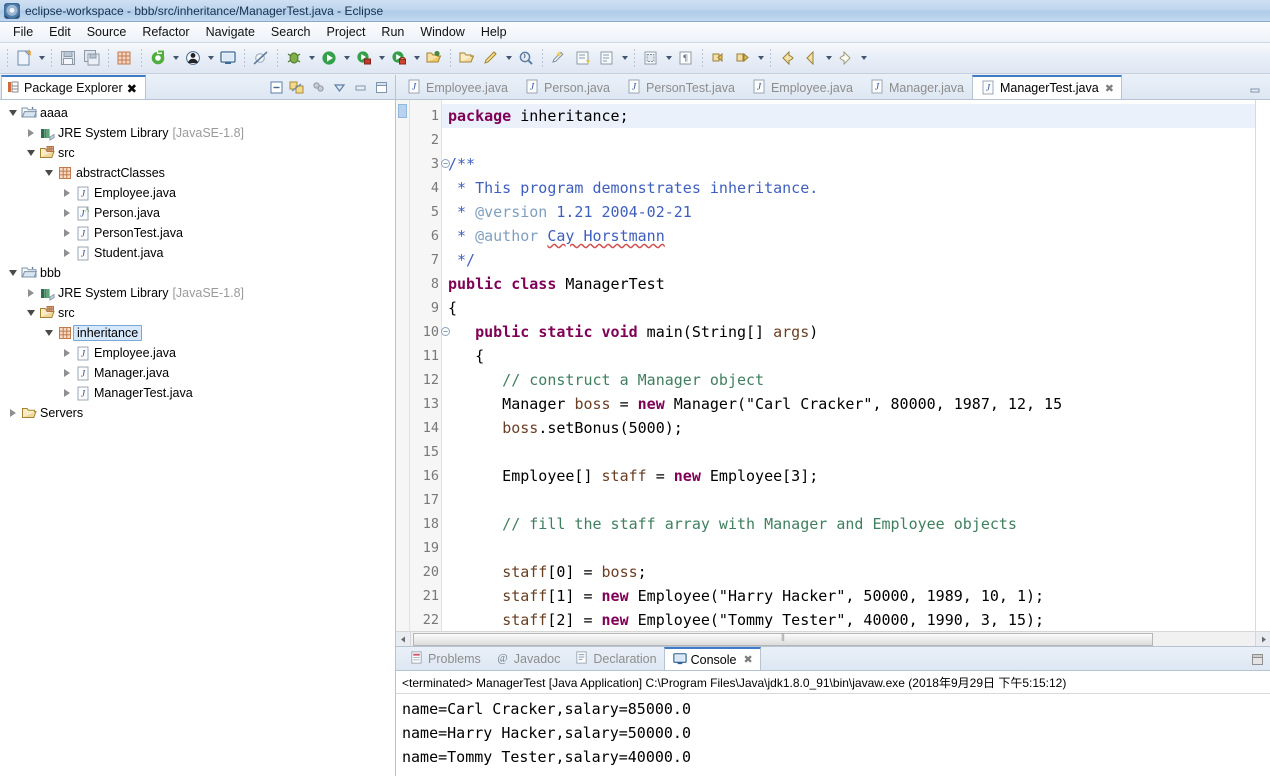 This screenshot has height=776, width=1270. Describe the element at coordinates (392, 32) in the screenshot. I see `menu-item-run: Run` at that location.